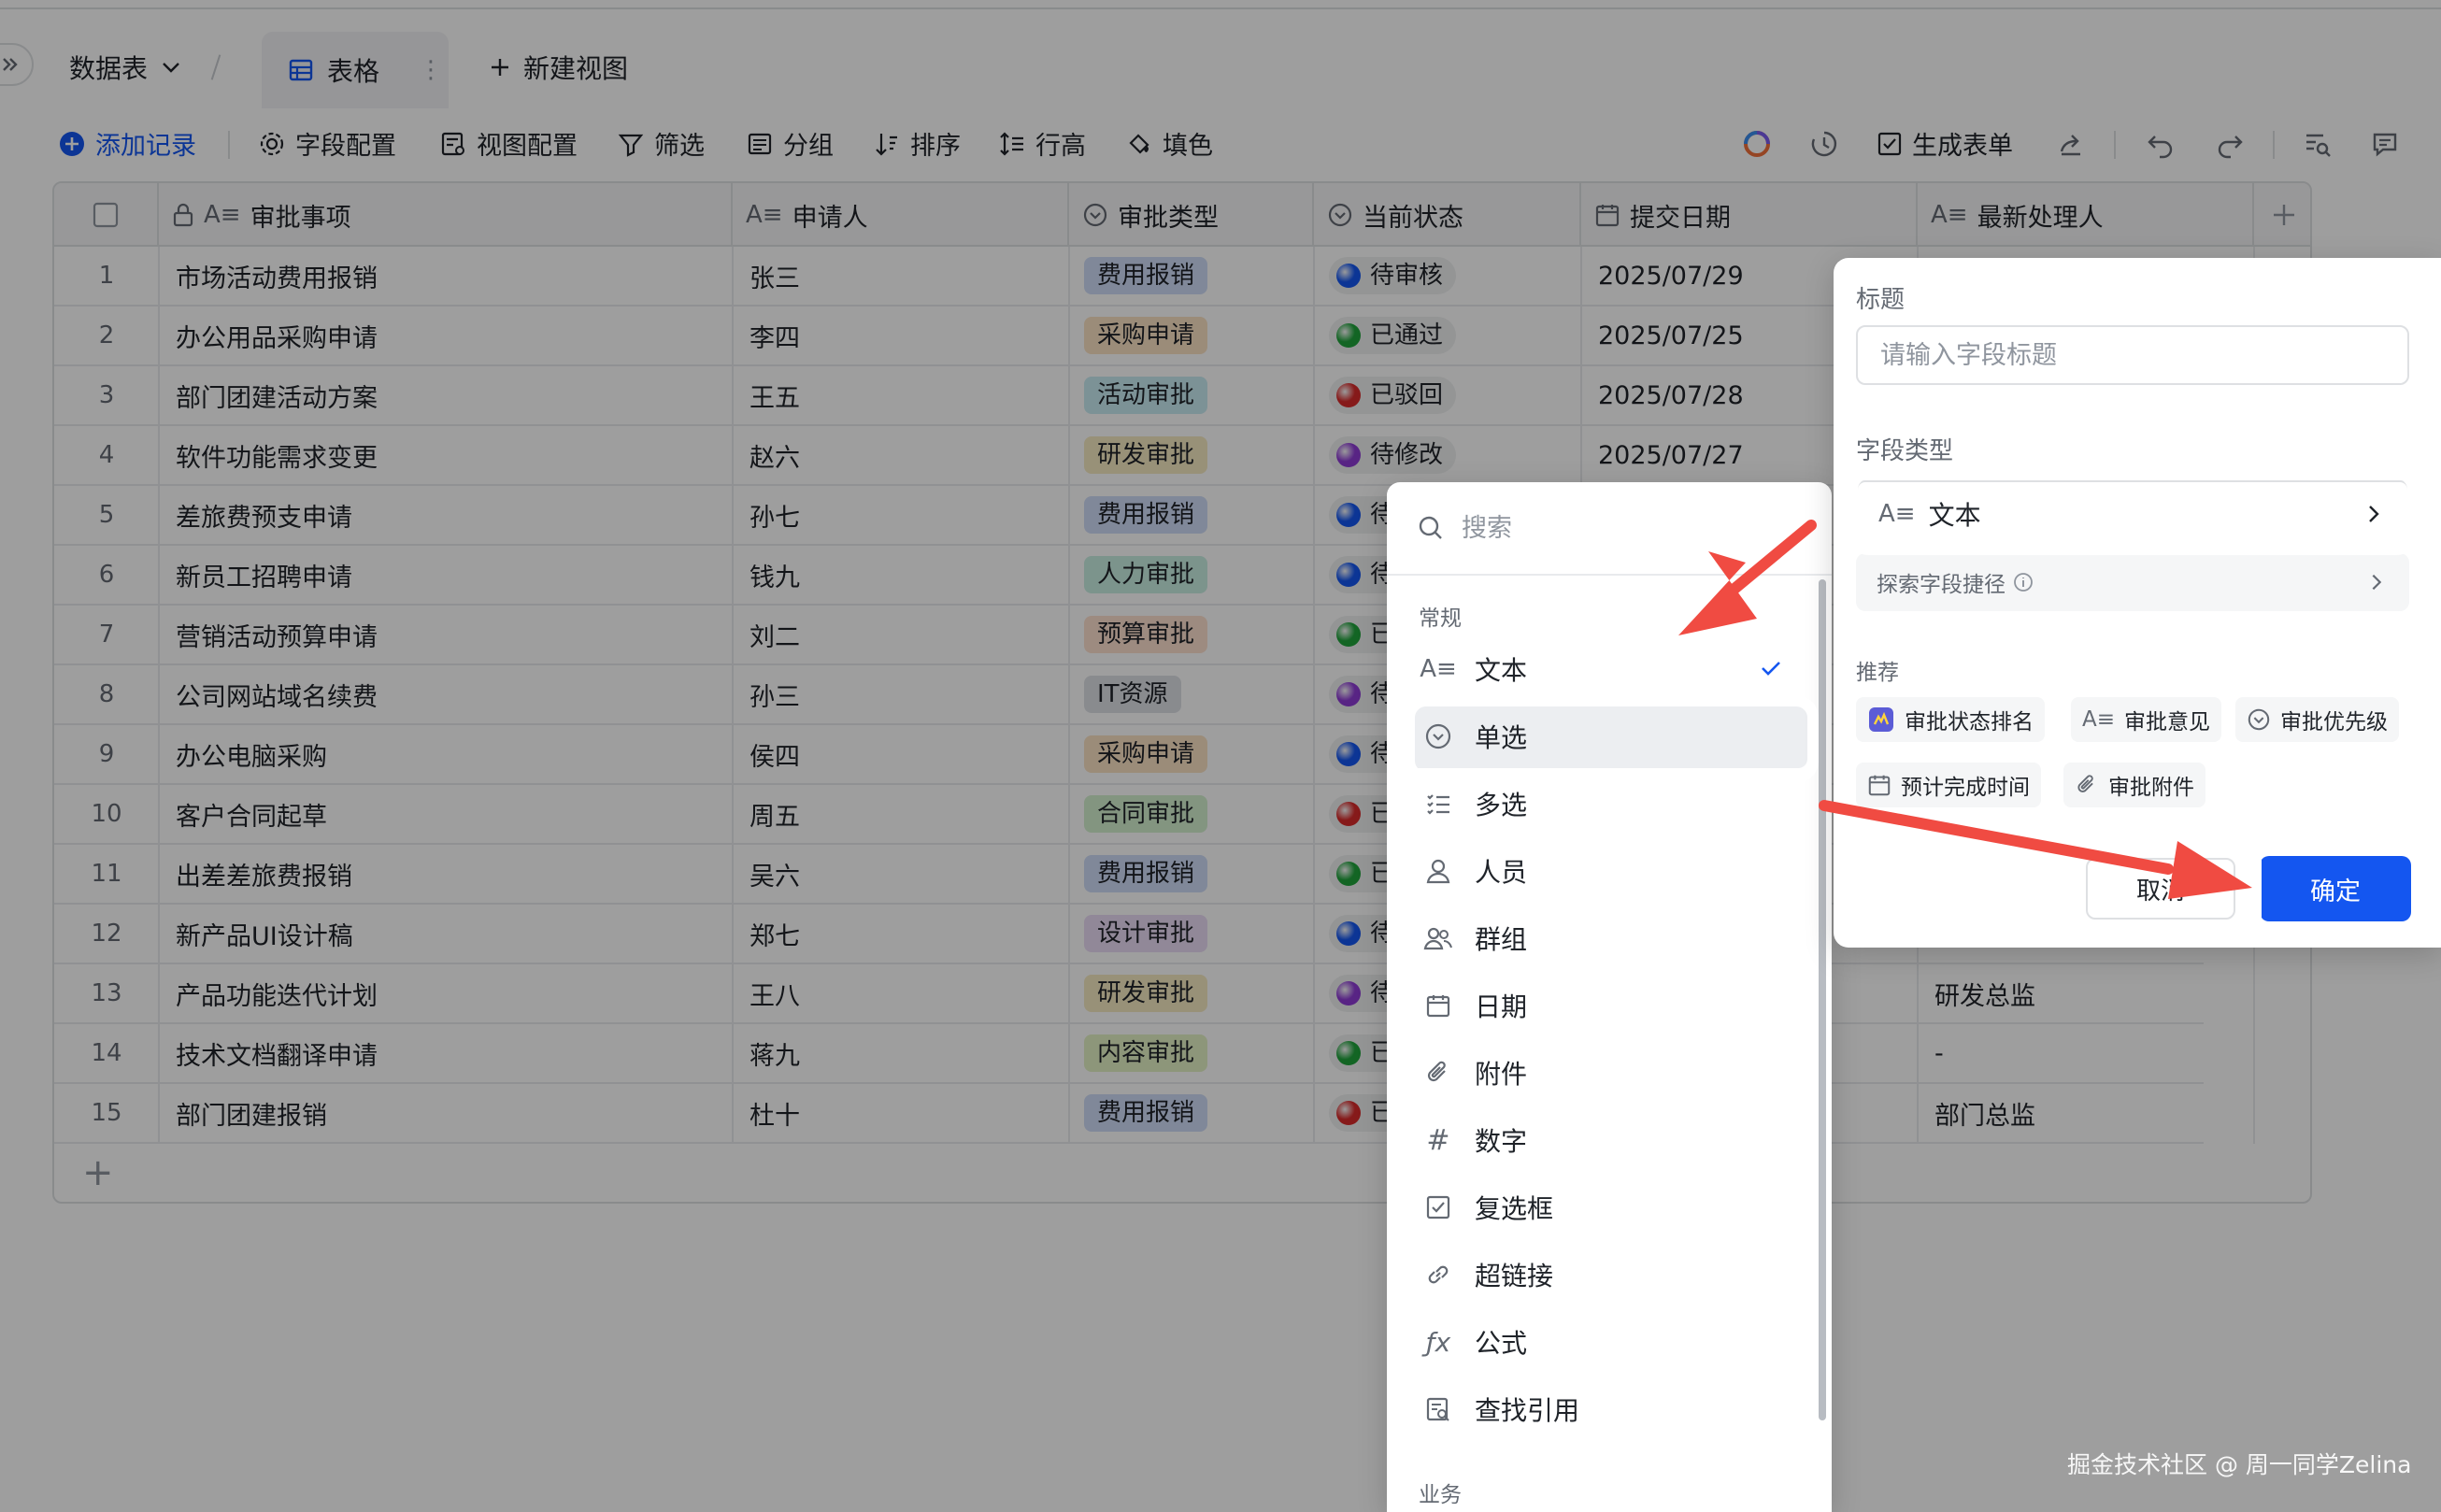 The image size is (2441, 1512). Describe the element at coordinates (2035, 849) in the screenshot. I see `arrow-to-confirm` at that location.